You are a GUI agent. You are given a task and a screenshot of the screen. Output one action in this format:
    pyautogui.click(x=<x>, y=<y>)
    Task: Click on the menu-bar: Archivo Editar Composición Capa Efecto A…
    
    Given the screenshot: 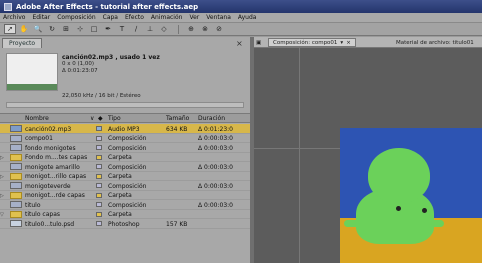 What is the action you would take?
    pyautogui.click(x=241, y=18)
    